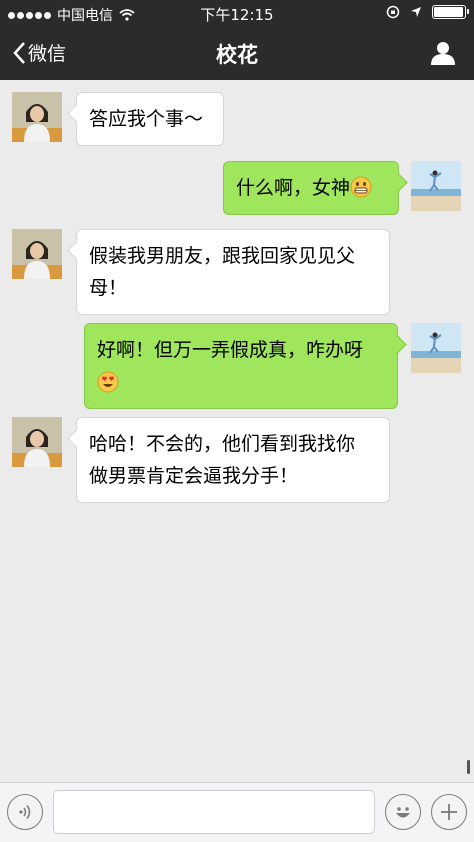 This screenshot has width=474, height=842. I want to click on nav-bar: 微信 校花, so click(237, 53).